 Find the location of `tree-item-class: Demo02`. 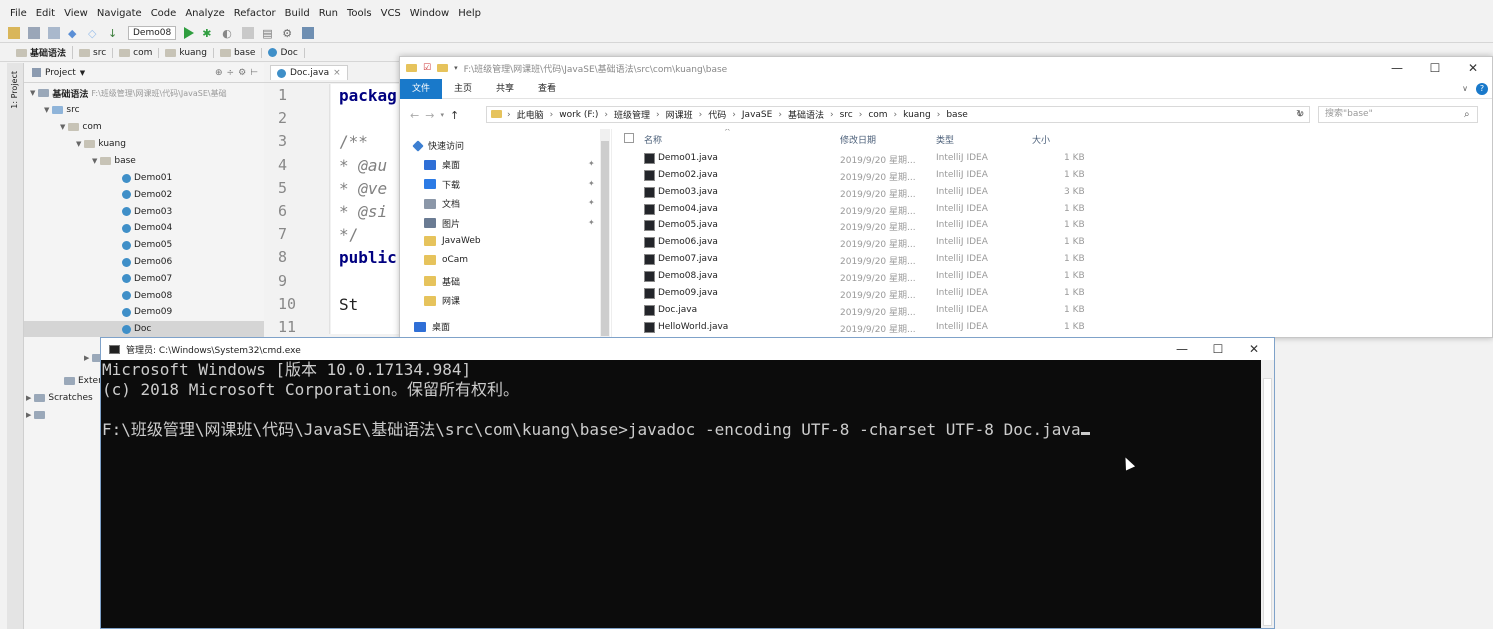

tree-item-class: Demo02 is located at coordinates (147, 195).